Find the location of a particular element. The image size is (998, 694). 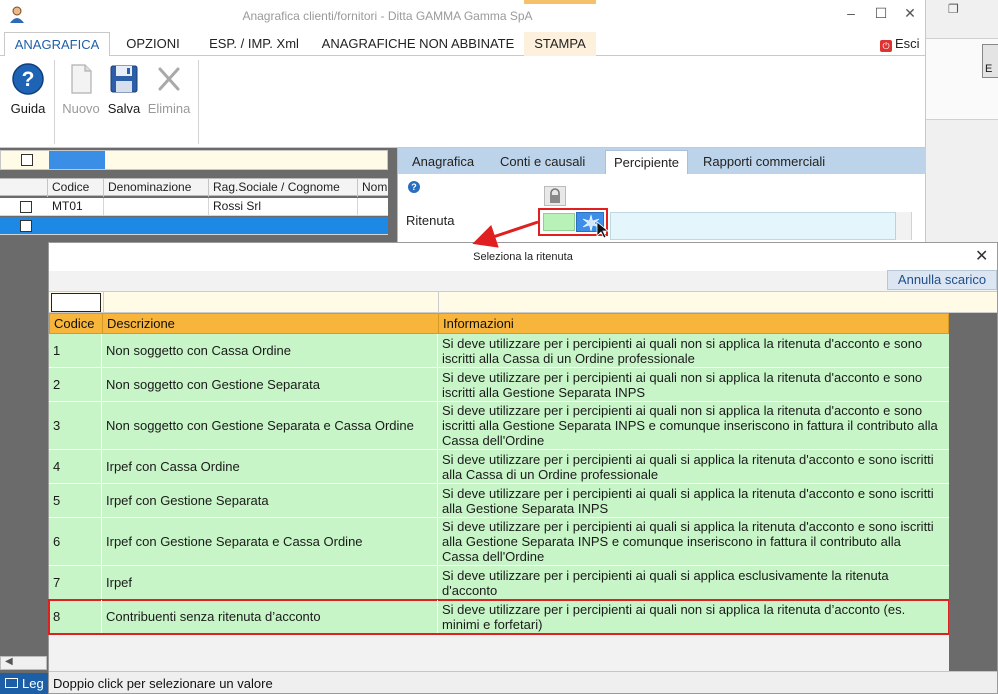

minimize-button: – is located at coordinates (851, 13).